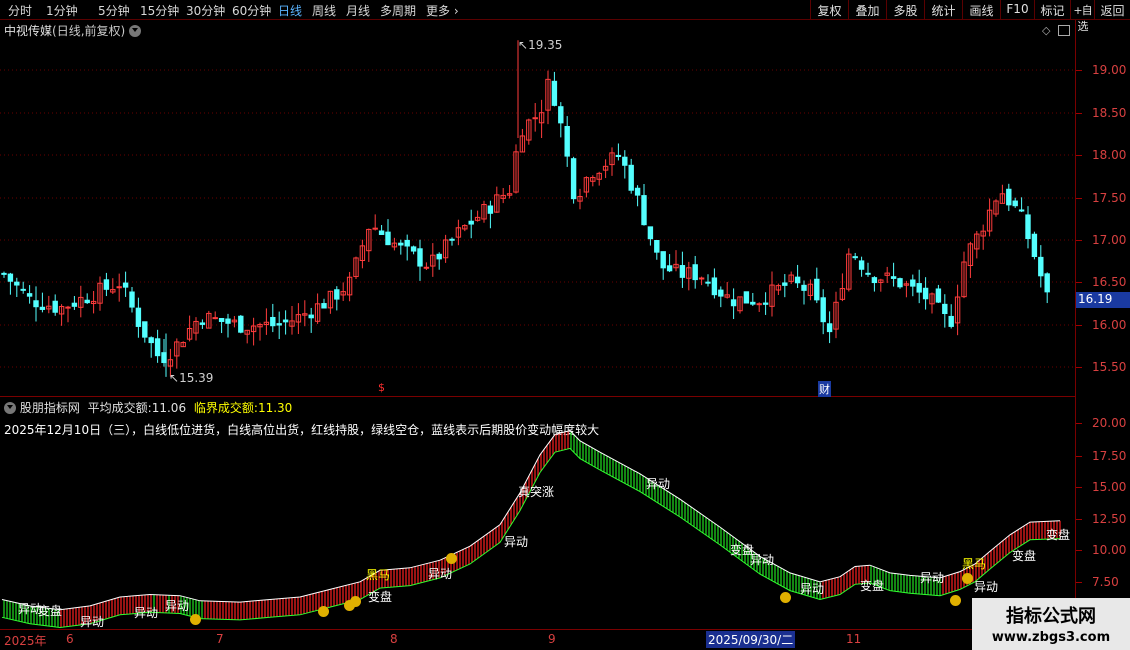  Describe the element at coordinates (1105, 582) in the screenshot. I see `indicator-axis-label: 7.50` at that location.